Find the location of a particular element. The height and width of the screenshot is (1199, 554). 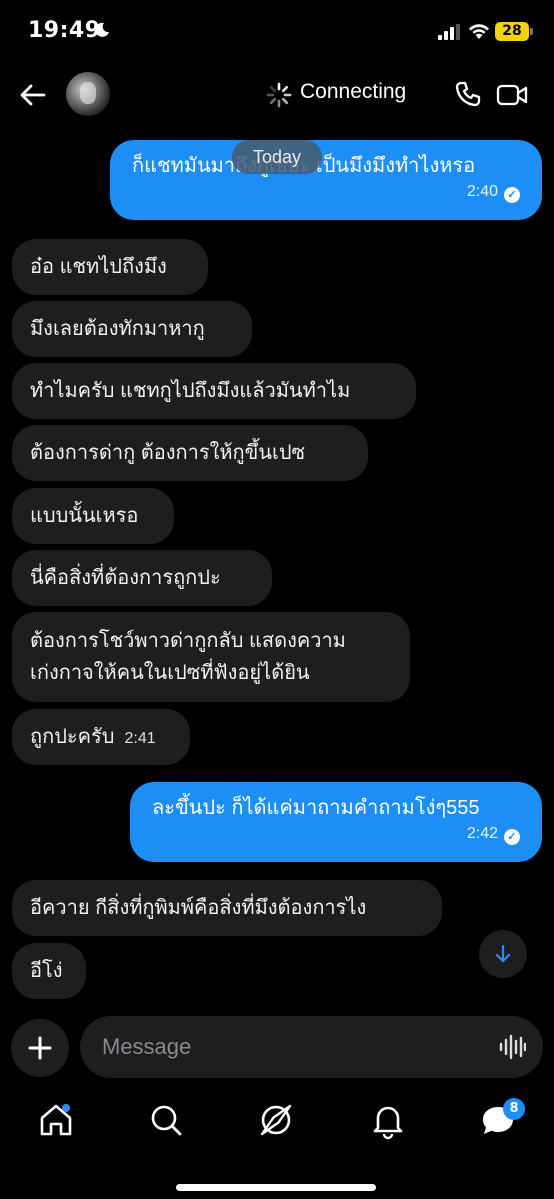

avatar is located at coordinates (88, 94).